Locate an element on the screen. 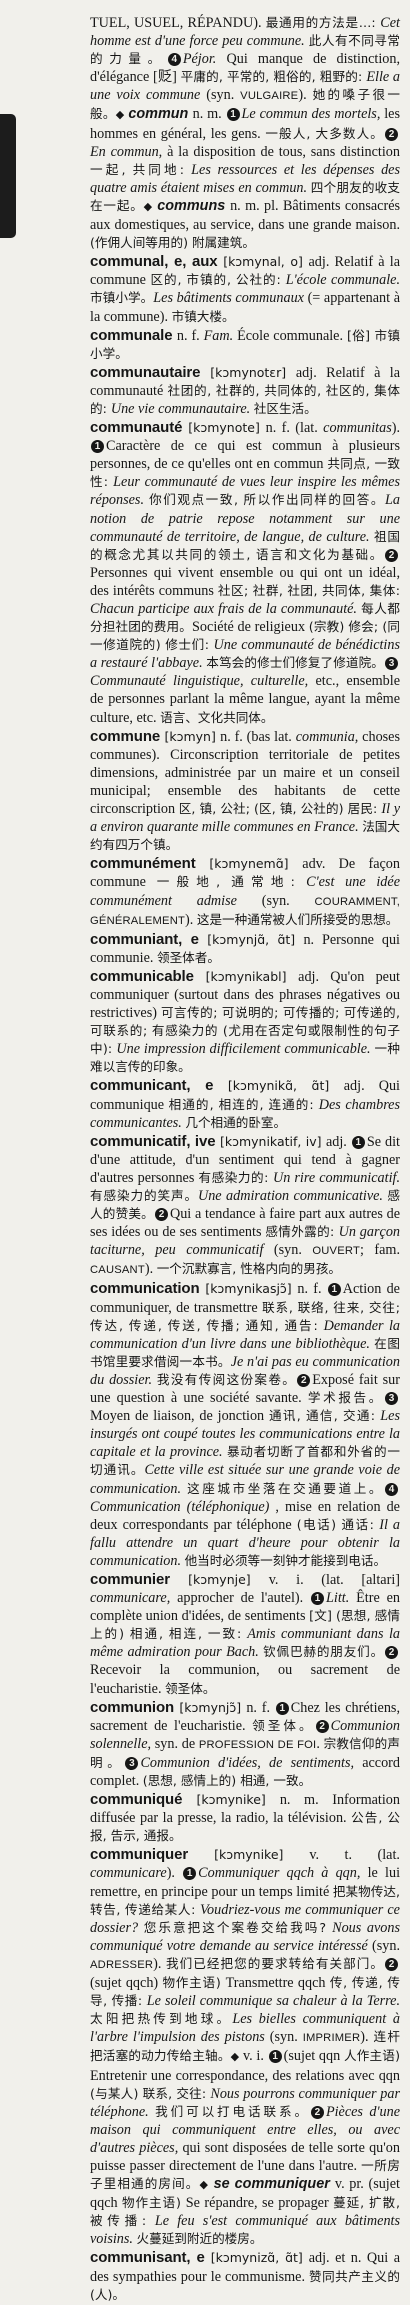 The image size is (410, 2305). example-text: Communiquer qqch à qqn, is located at coordinates (283, 1873).